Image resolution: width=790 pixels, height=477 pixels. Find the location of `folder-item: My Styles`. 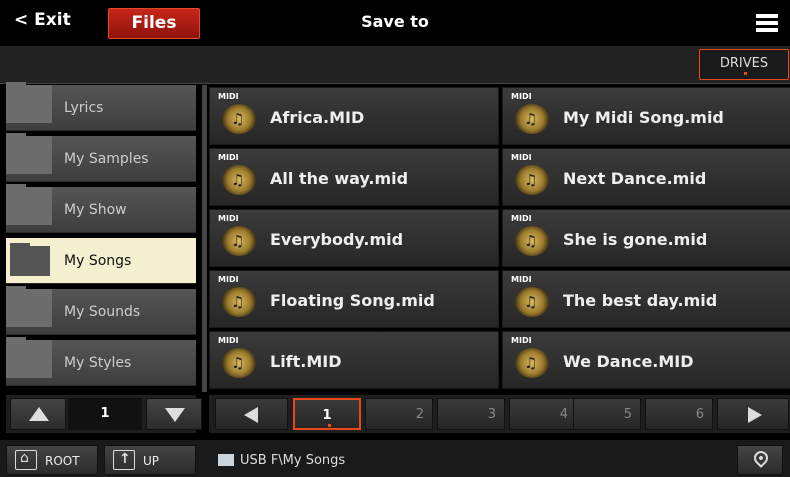

folder-item: My Styles is located at coordinates (101, 361).